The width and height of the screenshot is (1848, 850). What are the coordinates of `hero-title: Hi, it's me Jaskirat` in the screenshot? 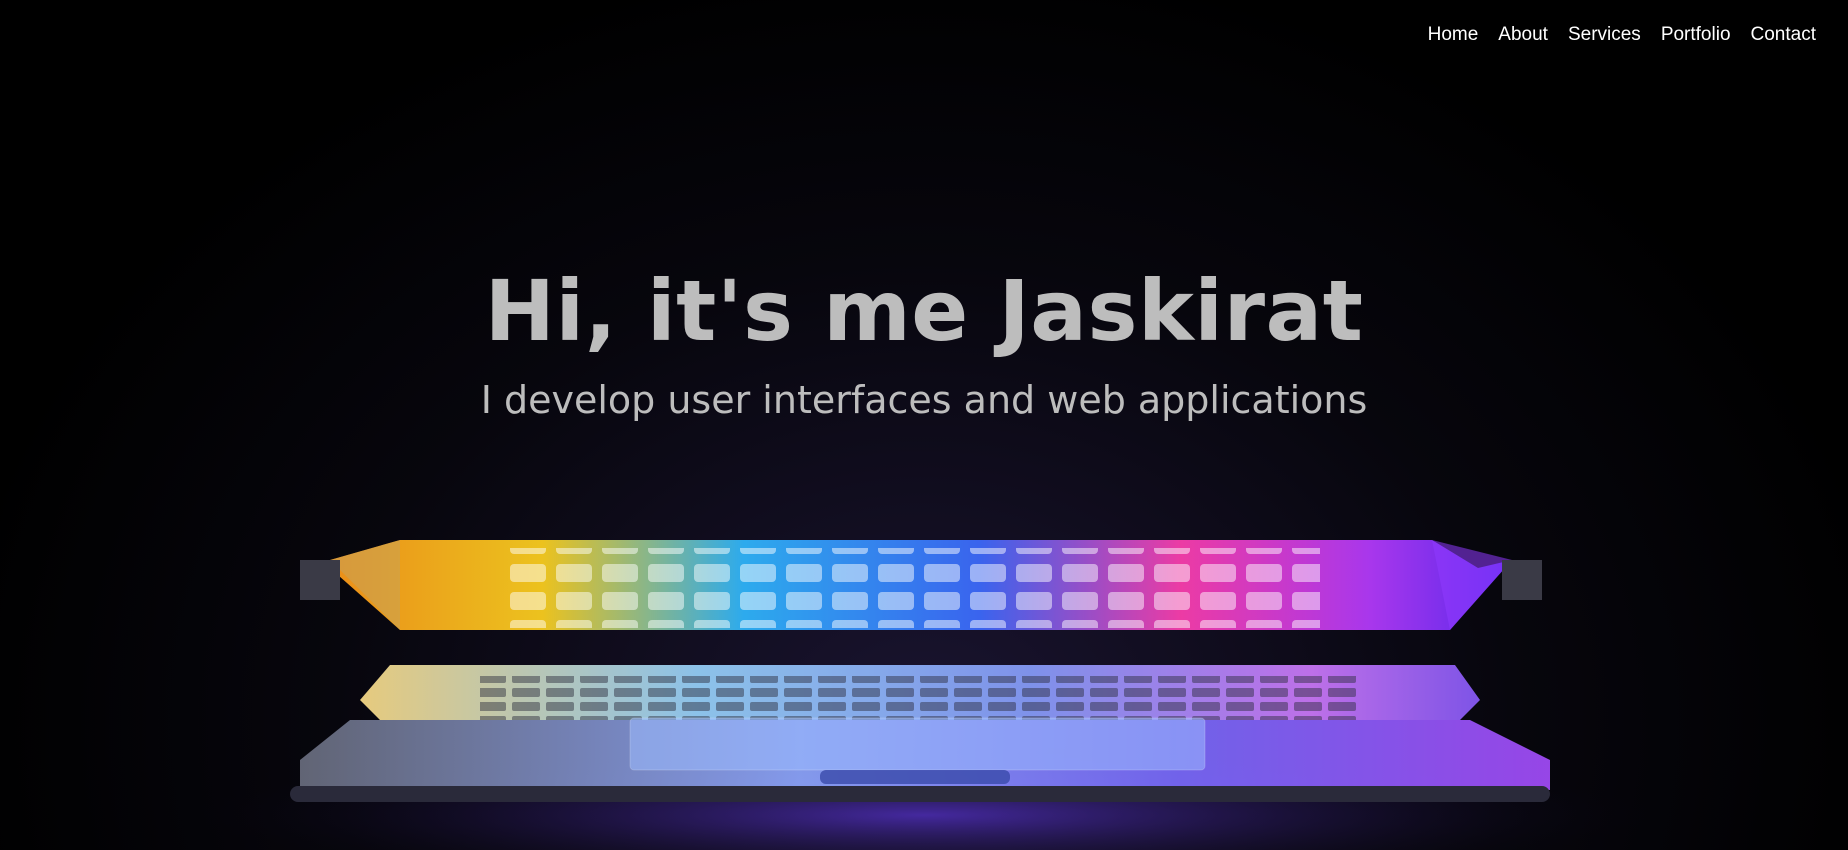 It's located at (924, 311).